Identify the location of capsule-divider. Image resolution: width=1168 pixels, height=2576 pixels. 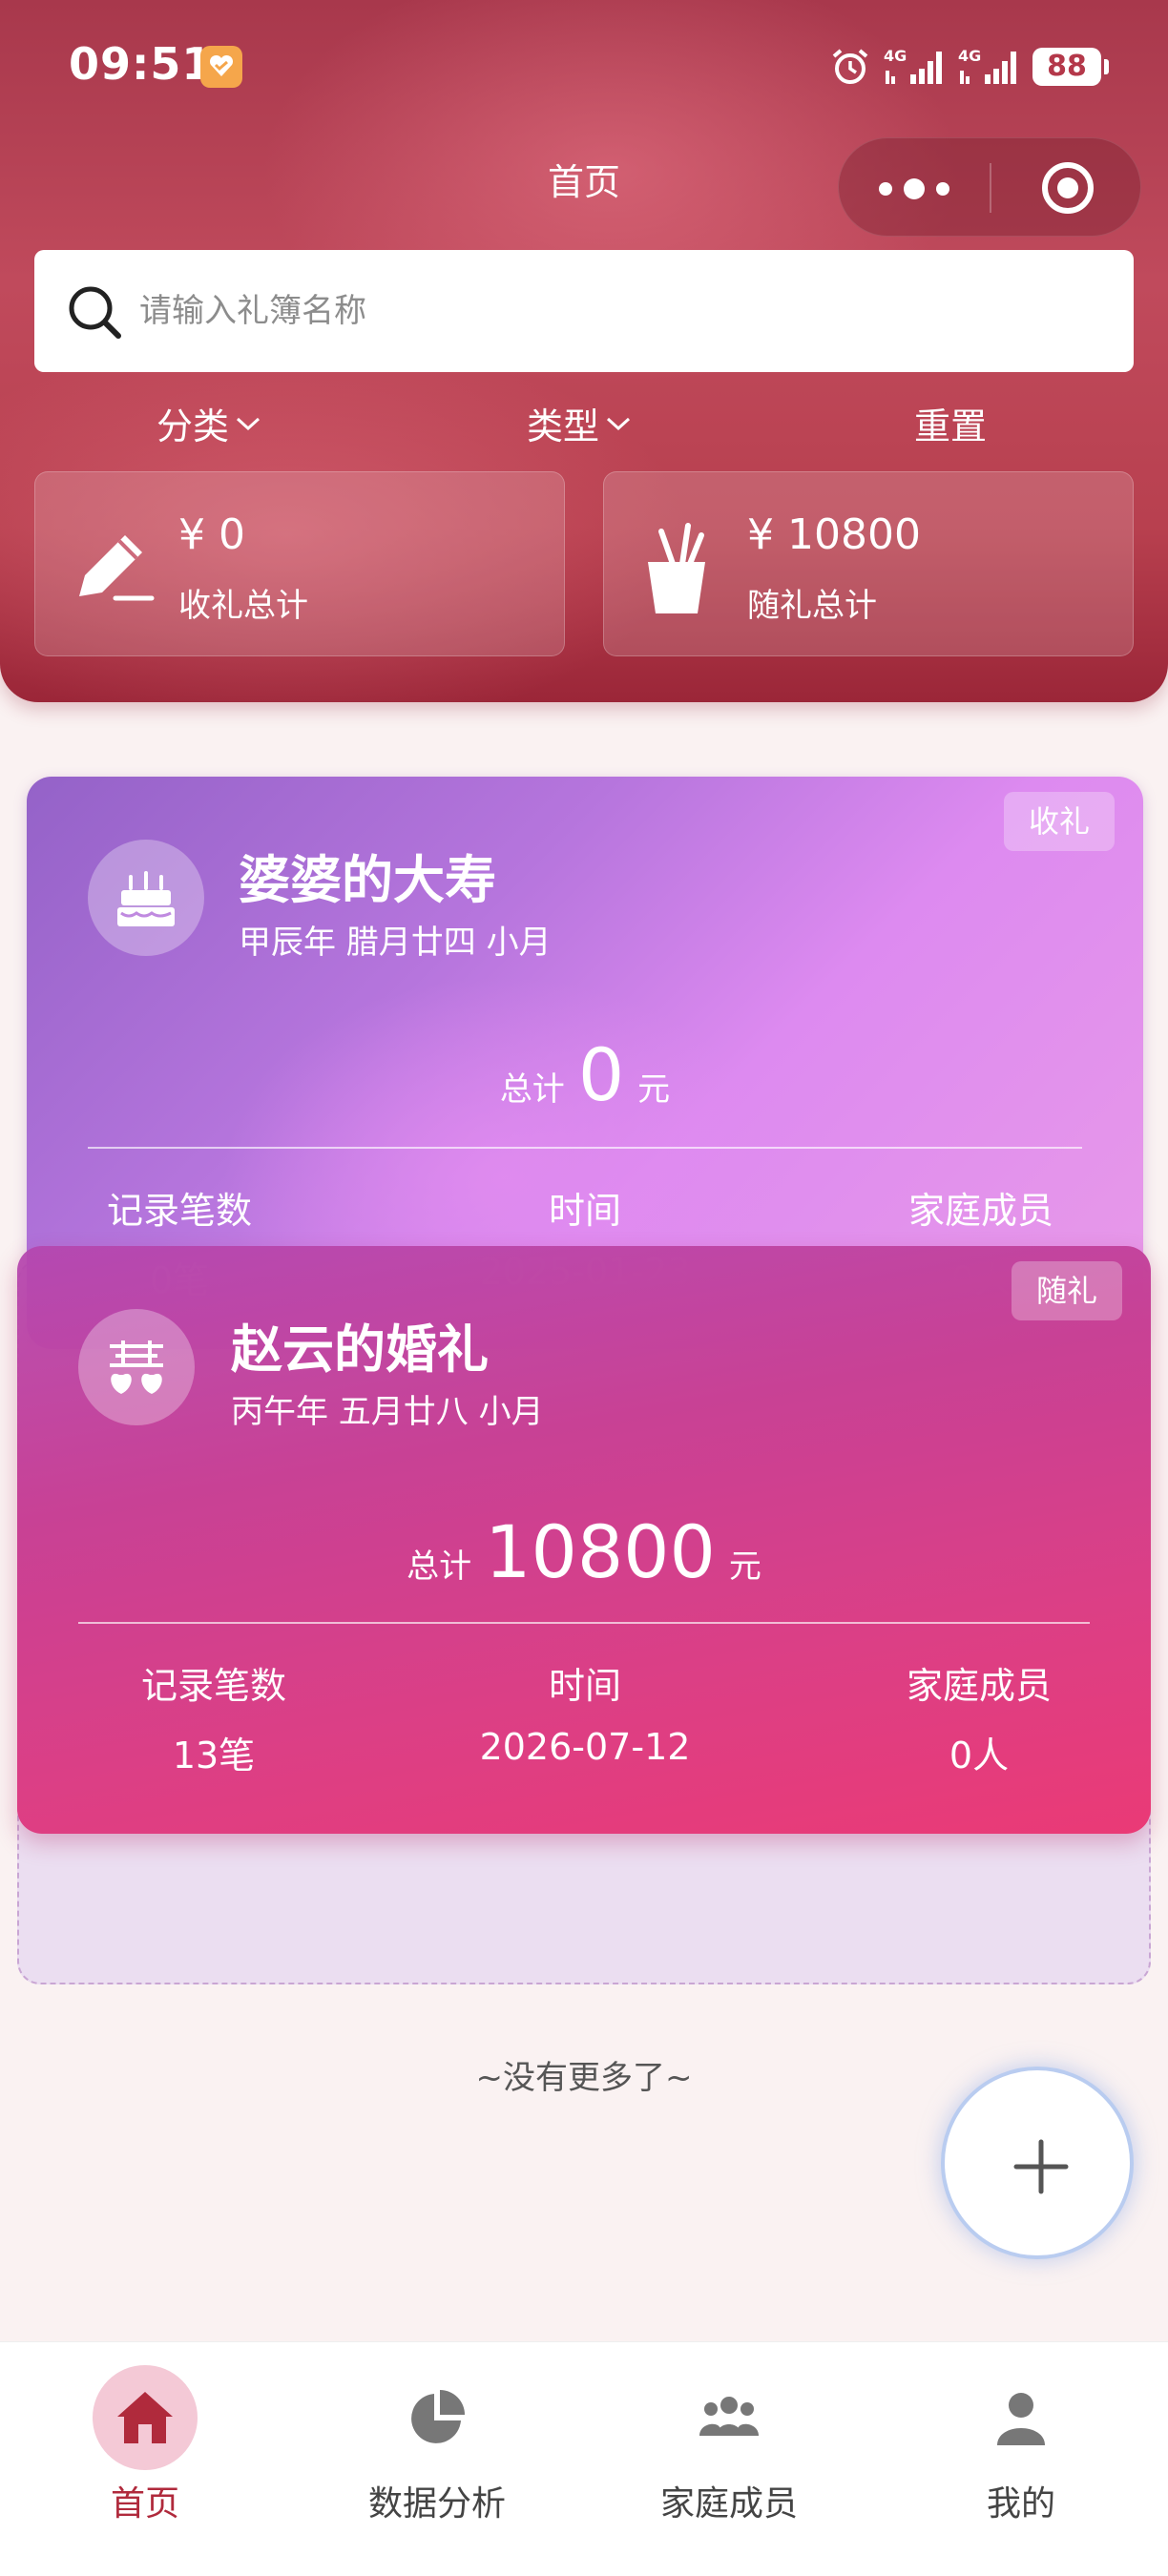
(990, 188).